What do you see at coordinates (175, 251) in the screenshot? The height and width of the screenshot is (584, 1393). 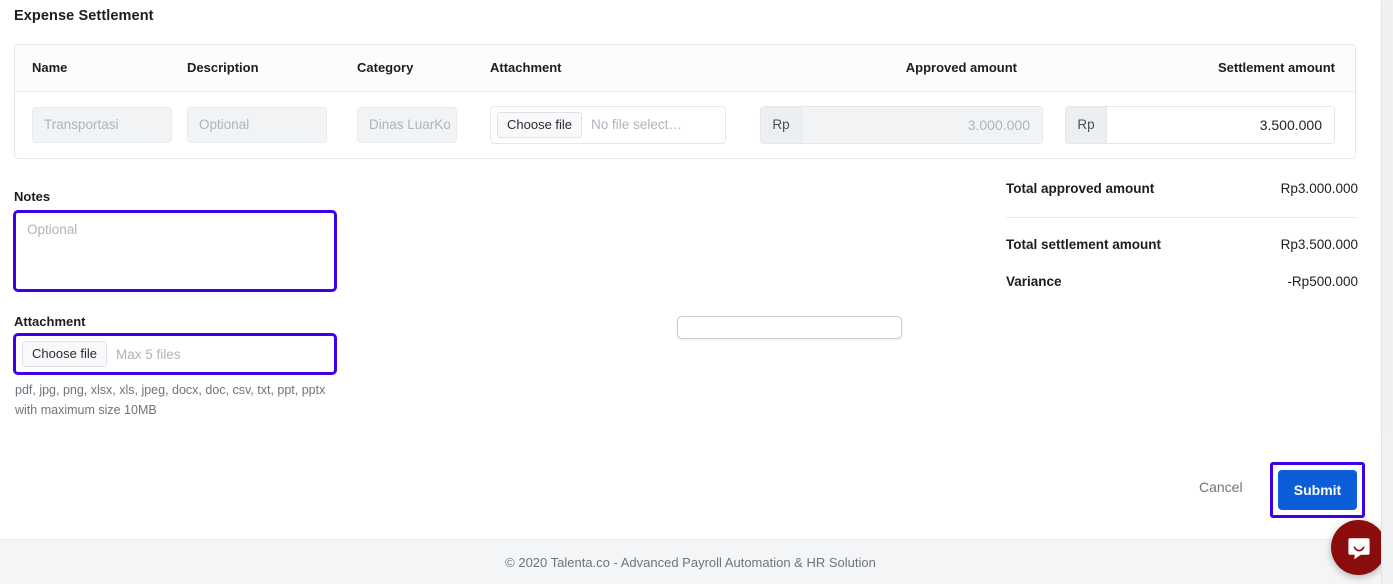 I see `notes-textarea` at bounding box center [175, 251].